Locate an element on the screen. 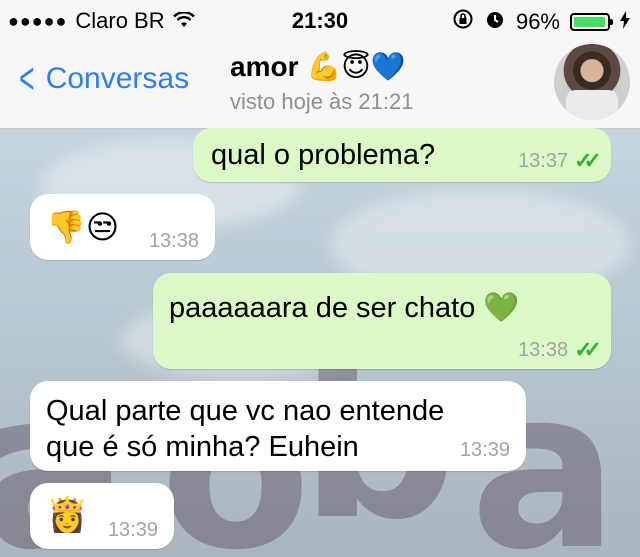 The width and height of the screenshot is (640, 557). alarm-icon is located at coordinates (495, 22).